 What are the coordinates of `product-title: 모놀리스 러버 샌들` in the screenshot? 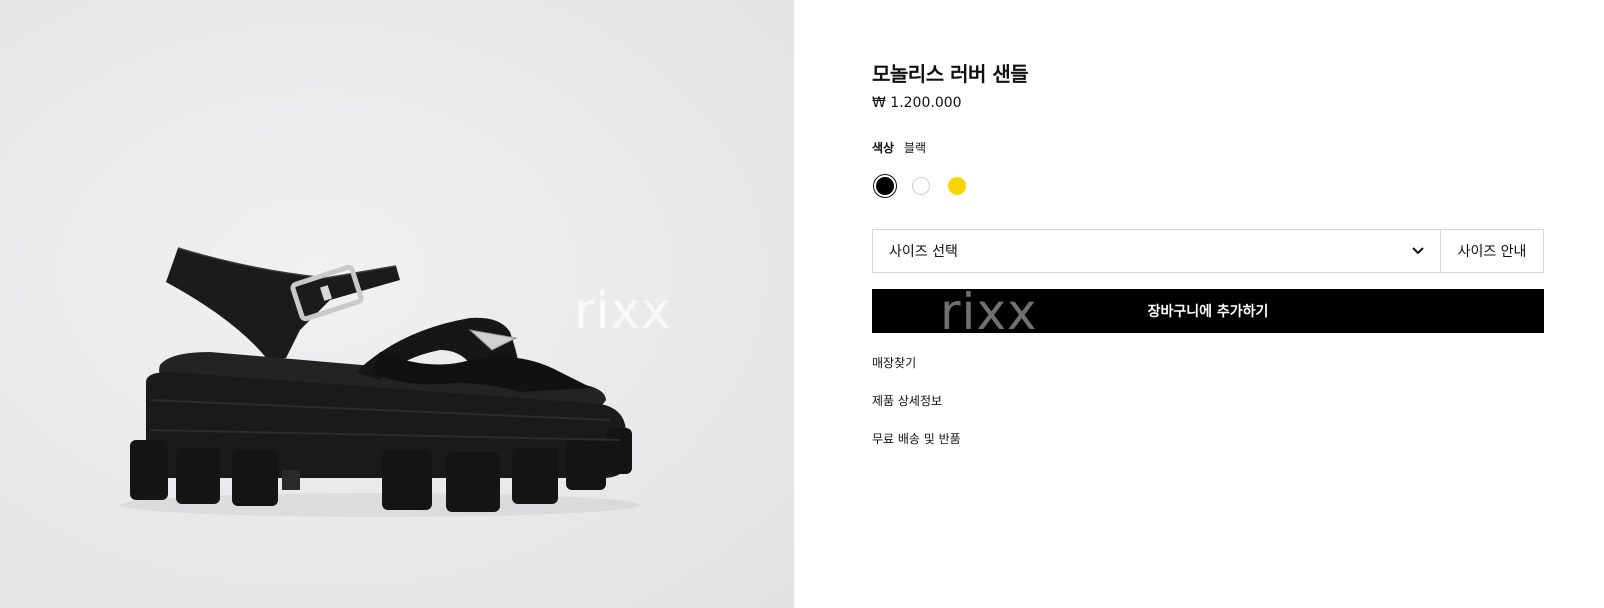 It's located at (950, 74).